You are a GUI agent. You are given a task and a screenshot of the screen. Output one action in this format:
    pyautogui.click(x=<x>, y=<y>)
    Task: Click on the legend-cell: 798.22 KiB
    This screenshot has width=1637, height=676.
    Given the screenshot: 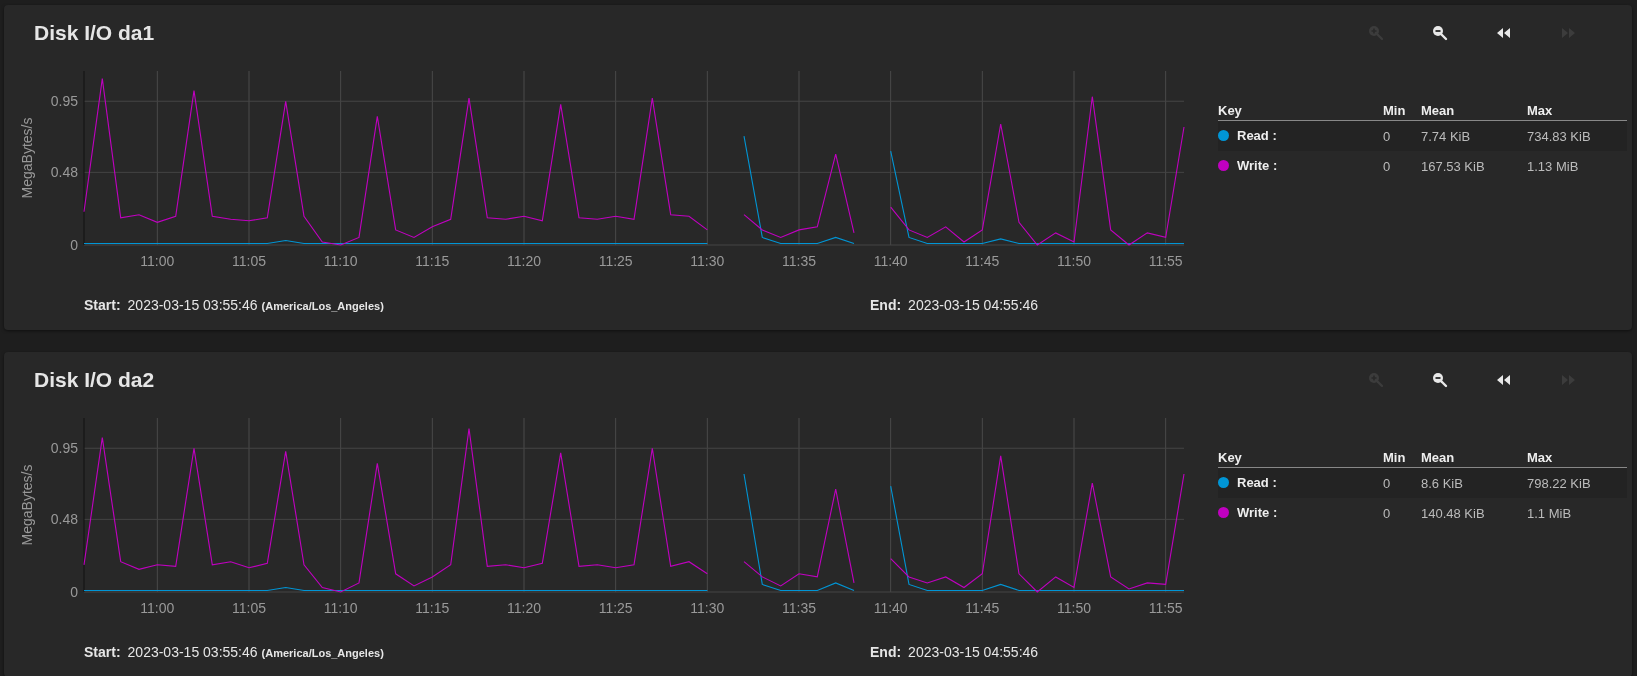 What is the action you would take?
    pyautogui.click(x=1577, y=482)
    